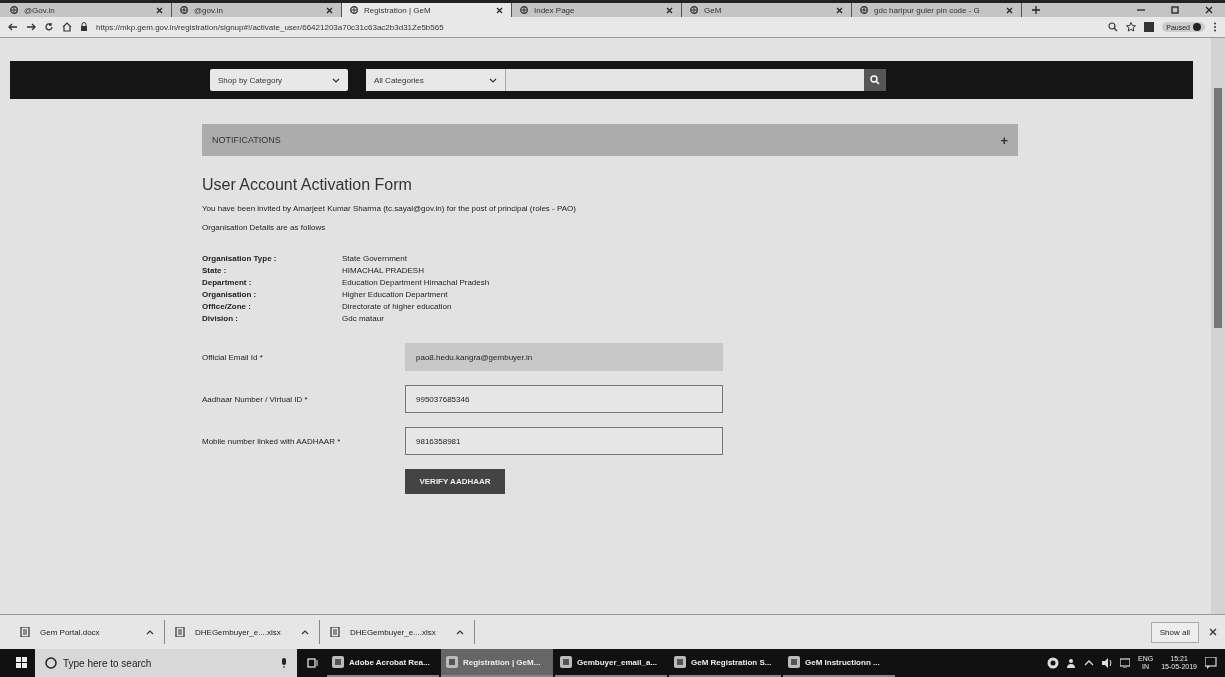  What do you see at coordinates (436, 80) in the screenshot?
I see `category-select: All Categories` at bounding box center [436, 80].